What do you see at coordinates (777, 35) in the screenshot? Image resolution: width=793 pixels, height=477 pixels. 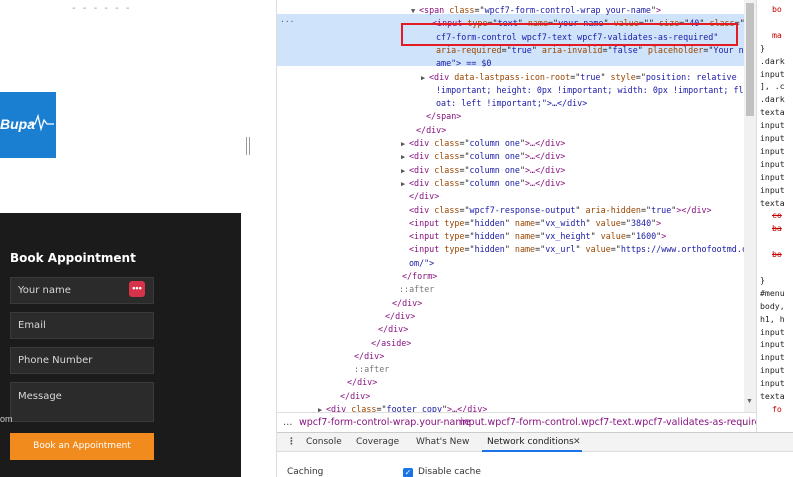 I see `style-rule-line: ma` at bounding box center [777, 35].